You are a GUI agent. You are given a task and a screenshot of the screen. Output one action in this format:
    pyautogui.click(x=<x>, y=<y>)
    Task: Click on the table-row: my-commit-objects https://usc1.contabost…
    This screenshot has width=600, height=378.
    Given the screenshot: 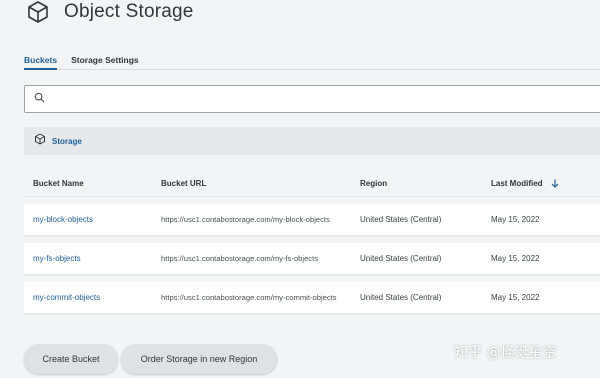 What is the action you would take?
    pyautogui.click(x=312, y=298)
    